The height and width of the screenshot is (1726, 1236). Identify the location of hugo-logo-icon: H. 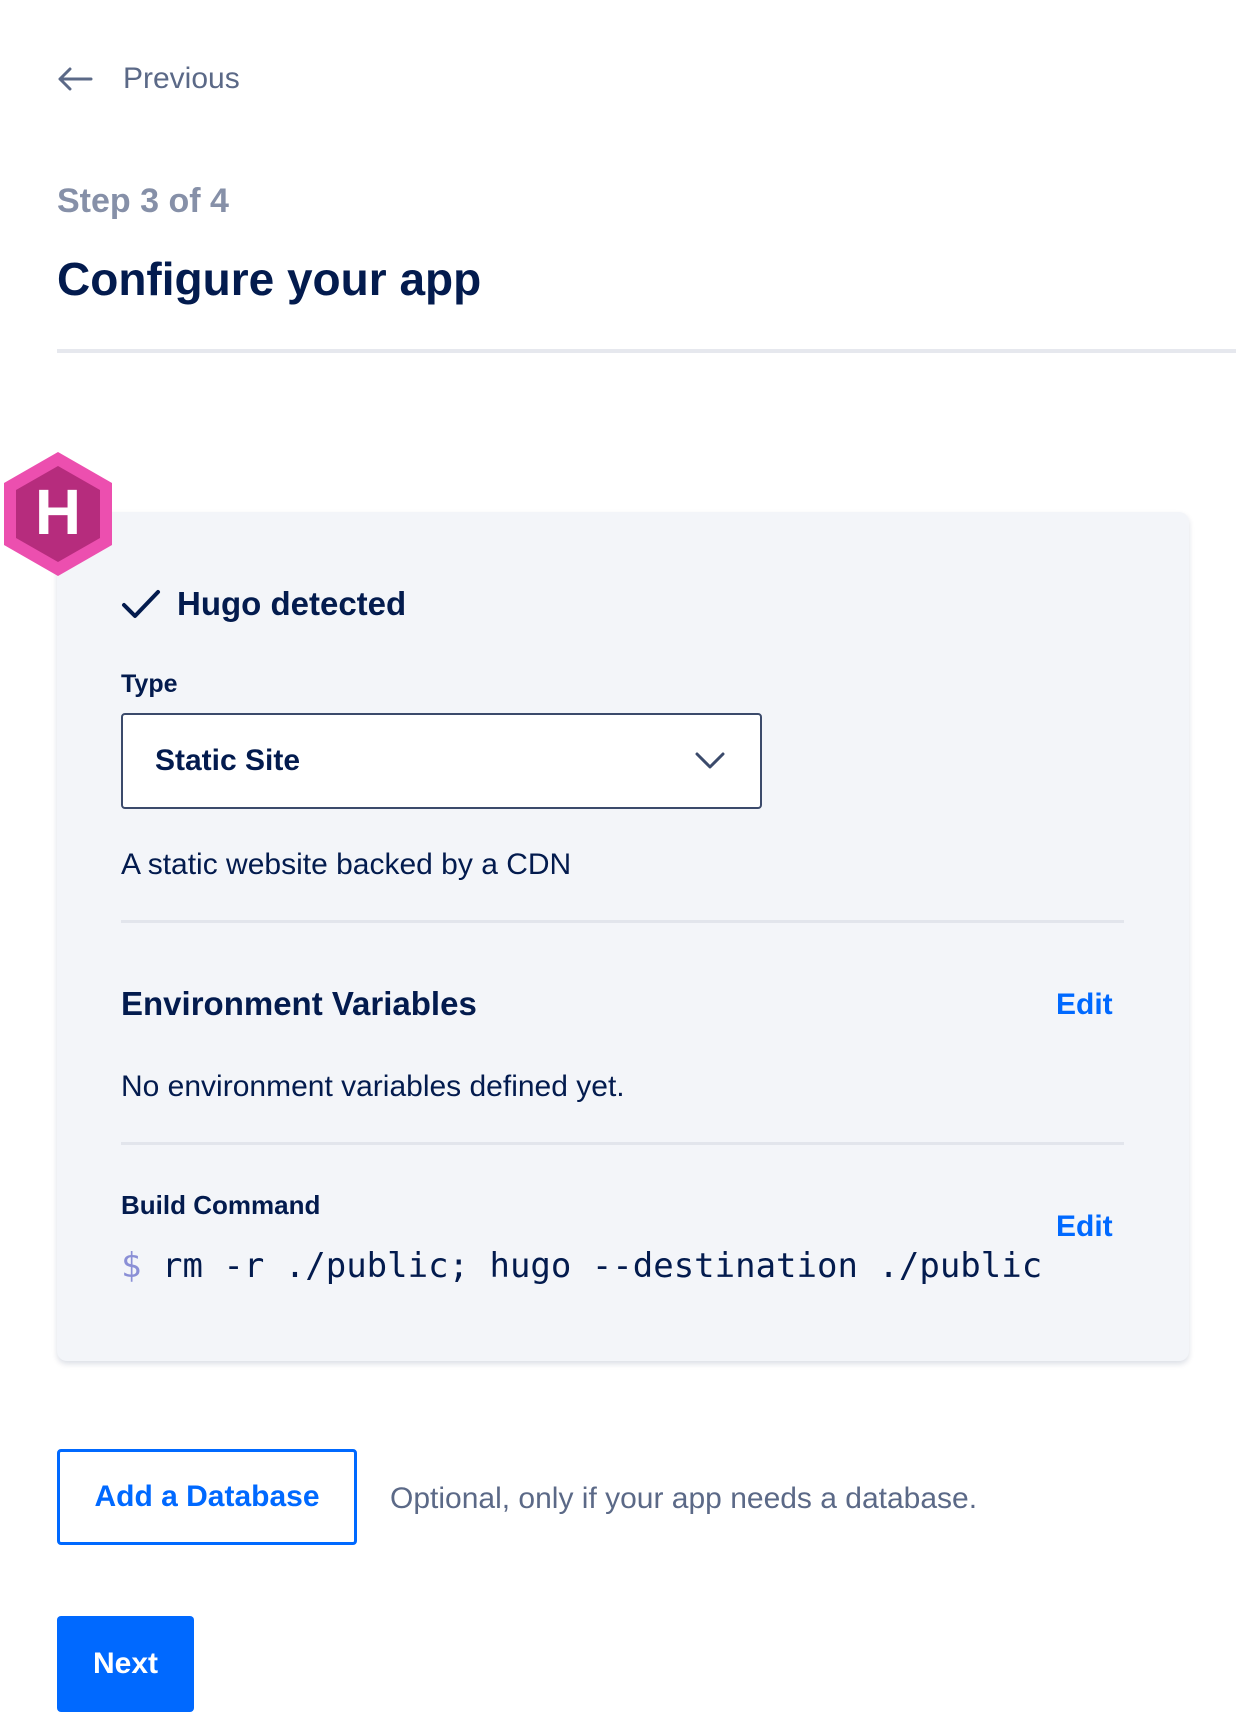
(58, 514).